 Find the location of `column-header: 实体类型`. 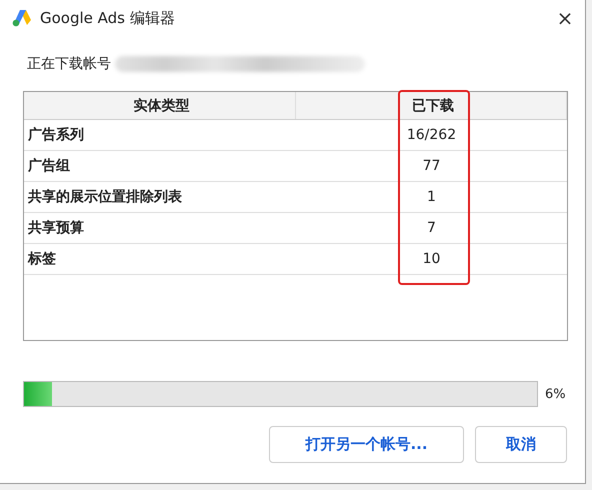

column-header: 实体类型 is located at coordinates (160, 105).